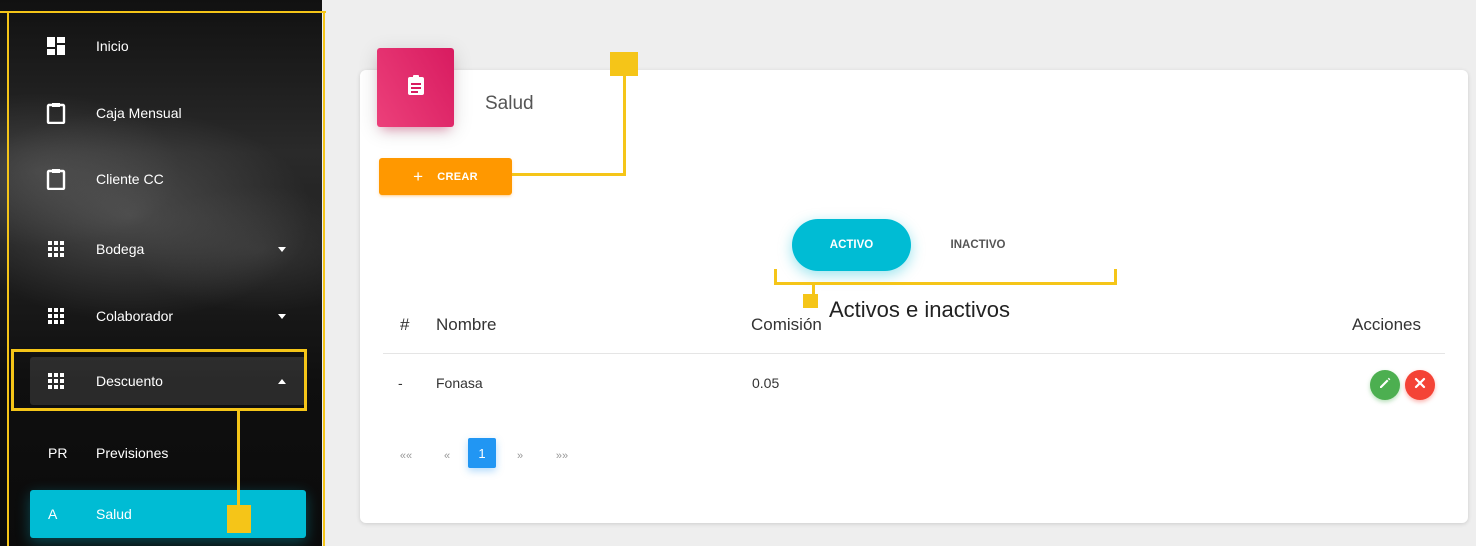 The image size is (1476, 546). I want to click on plus-icon: +, so click(418, 176).